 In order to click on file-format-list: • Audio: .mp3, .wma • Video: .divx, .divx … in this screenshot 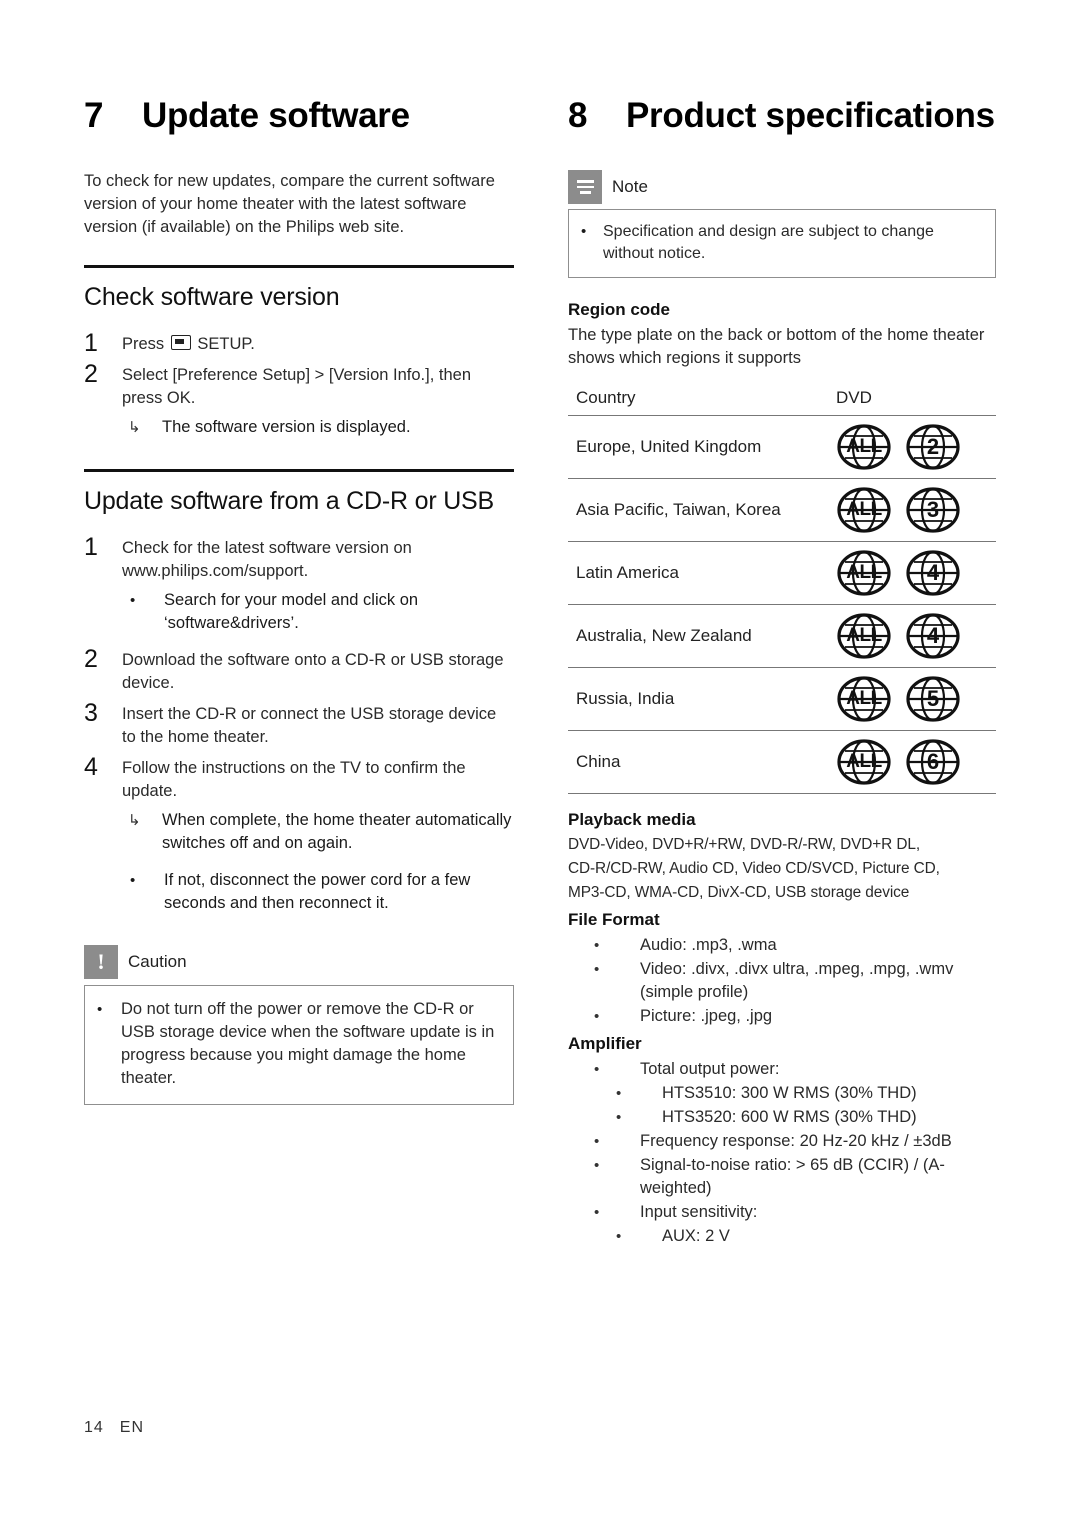, I will do `click(782, 981)`.